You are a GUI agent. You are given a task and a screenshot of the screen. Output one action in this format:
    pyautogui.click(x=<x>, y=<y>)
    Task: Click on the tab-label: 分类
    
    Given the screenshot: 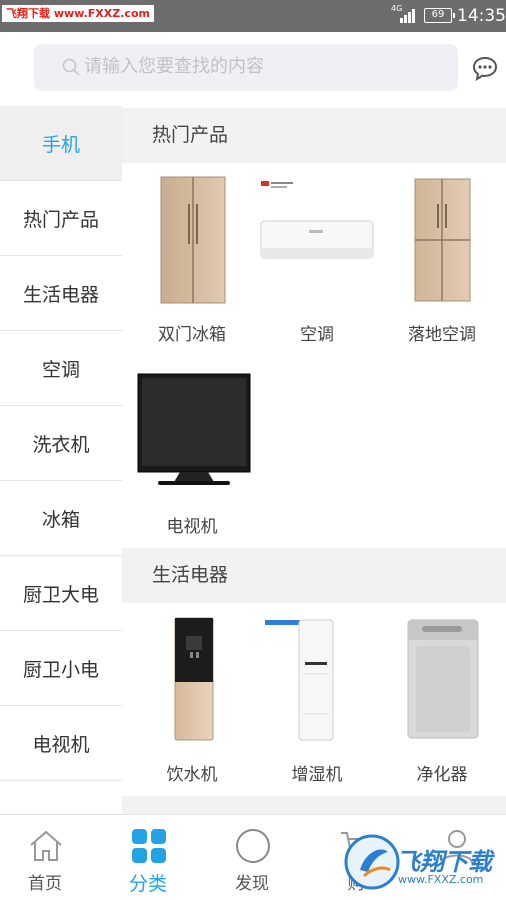 What is the action you would take?
    pyautogui.click(x=147, y=884)
    